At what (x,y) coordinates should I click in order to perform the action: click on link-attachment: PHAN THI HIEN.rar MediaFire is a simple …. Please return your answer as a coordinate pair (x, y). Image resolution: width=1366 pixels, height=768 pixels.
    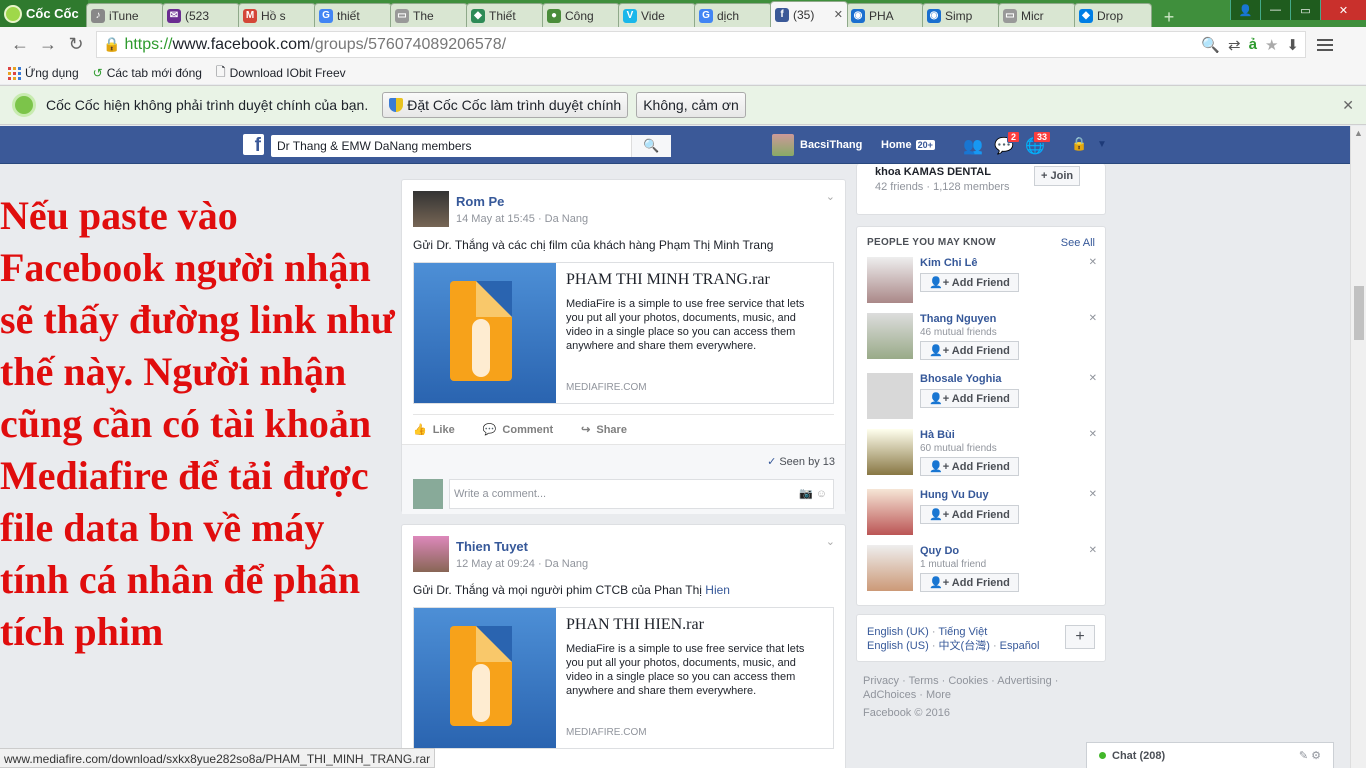
    Looking at the image, I should click on (623, 678).